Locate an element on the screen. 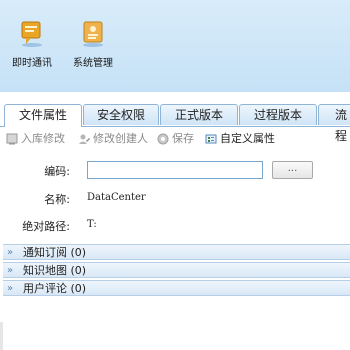 This screenshot has width=350, height=350. tab-file-properties: 文件属性 is located at coordinates (43, 115).